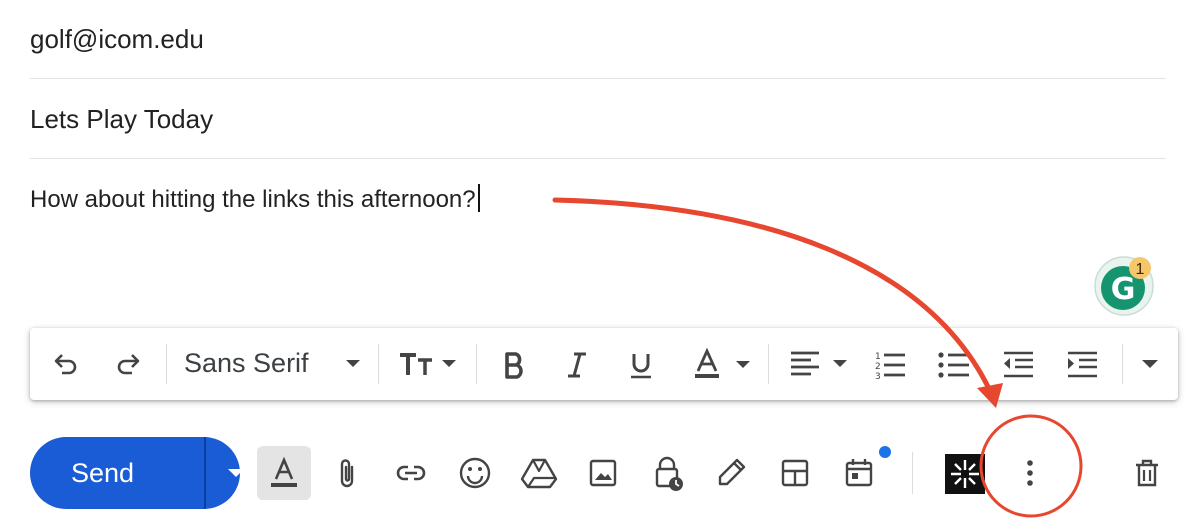 Image resolution: width=1196 pixels, height=530 pixels. I want to click on undo-button, so click(66, 364).